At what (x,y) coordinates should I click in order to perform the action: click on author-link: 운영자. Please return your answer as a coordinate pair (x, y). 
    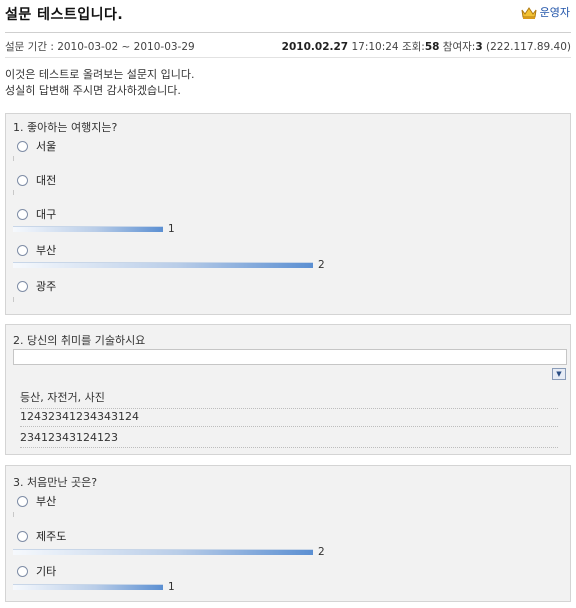
    Looking at the image, I should click on (545, 12).